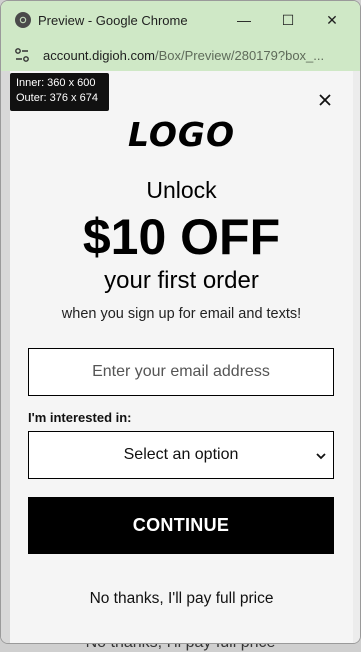  What do you see at coordinates (356, 357) in the screenshot?
I see `page-edge` at bounding box center [356, 357].